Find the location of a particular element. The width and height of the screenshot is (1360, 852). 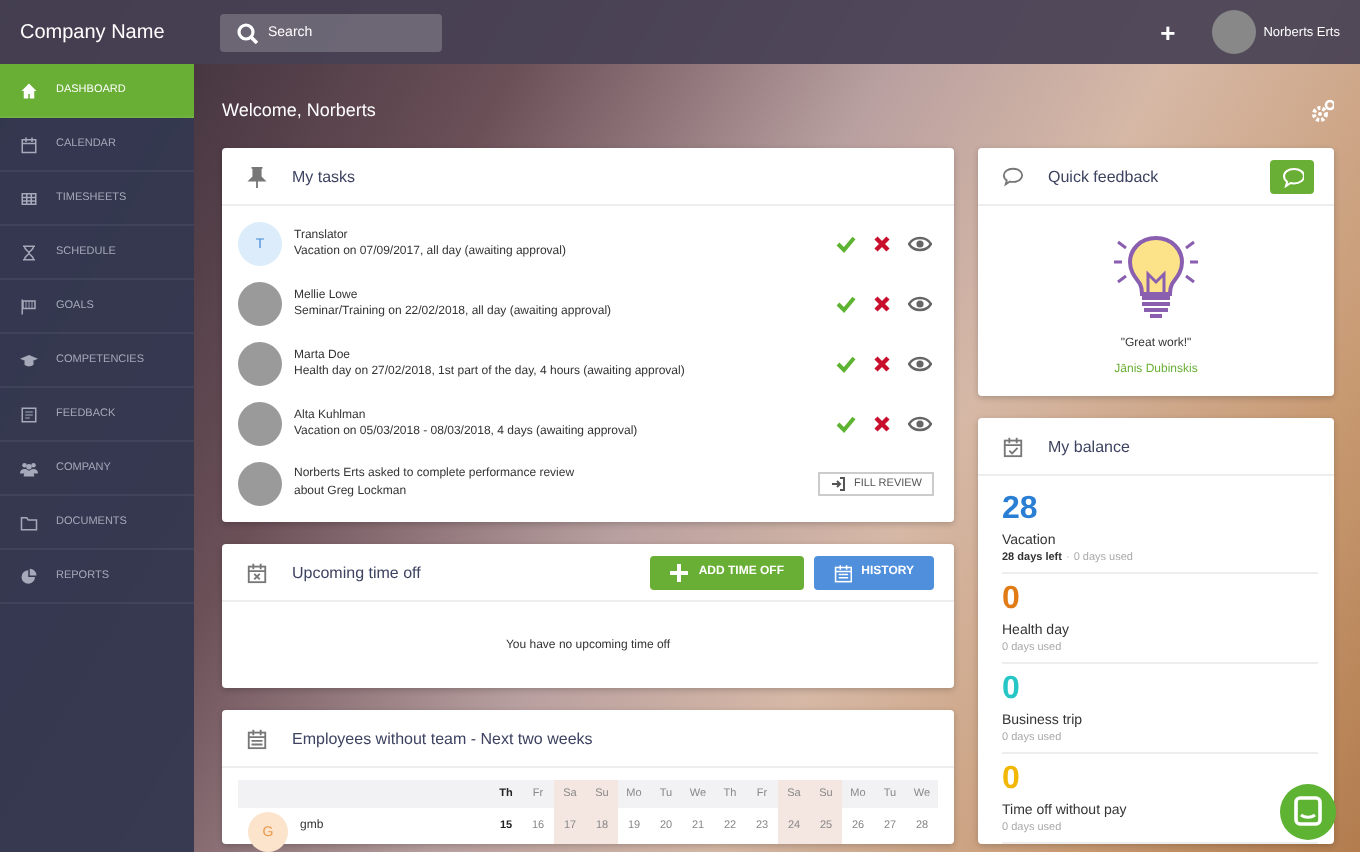

graduation-cap-icon is located at coordinates (29, 360).